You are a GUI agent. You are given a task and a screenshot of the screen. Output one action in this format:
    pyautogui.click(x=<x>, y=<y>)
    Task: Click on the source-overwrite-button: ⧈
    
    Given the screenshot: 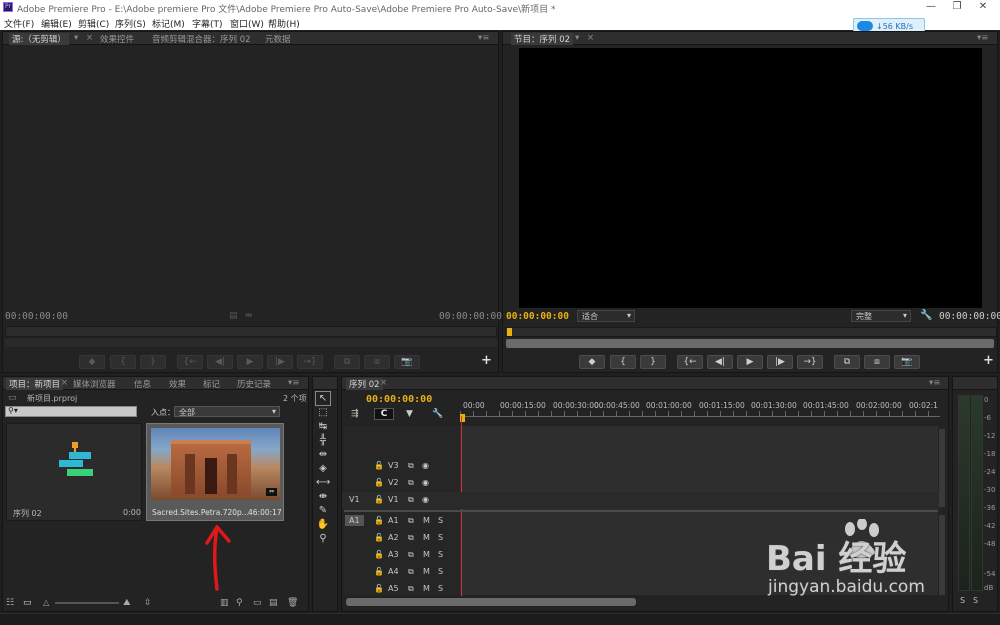 What is the action you would take?
    pyautogui.click(x=377, y=362)
    